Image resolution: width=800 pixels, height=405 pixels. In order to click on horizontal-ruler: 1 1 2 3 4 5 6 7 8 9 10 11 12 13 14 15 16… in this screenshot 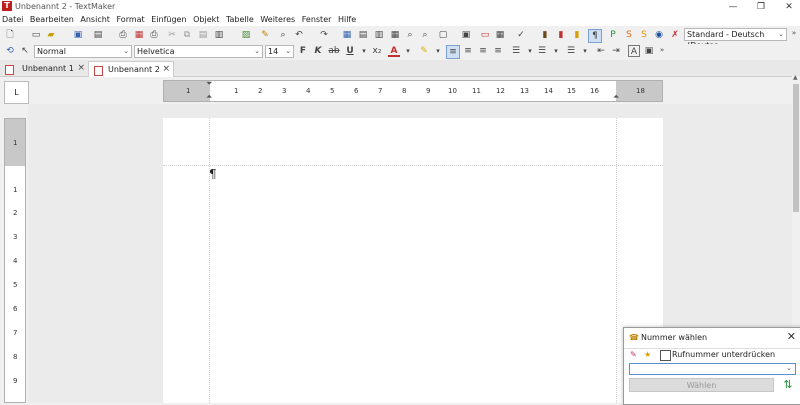, I will do `click(413, 90)`.